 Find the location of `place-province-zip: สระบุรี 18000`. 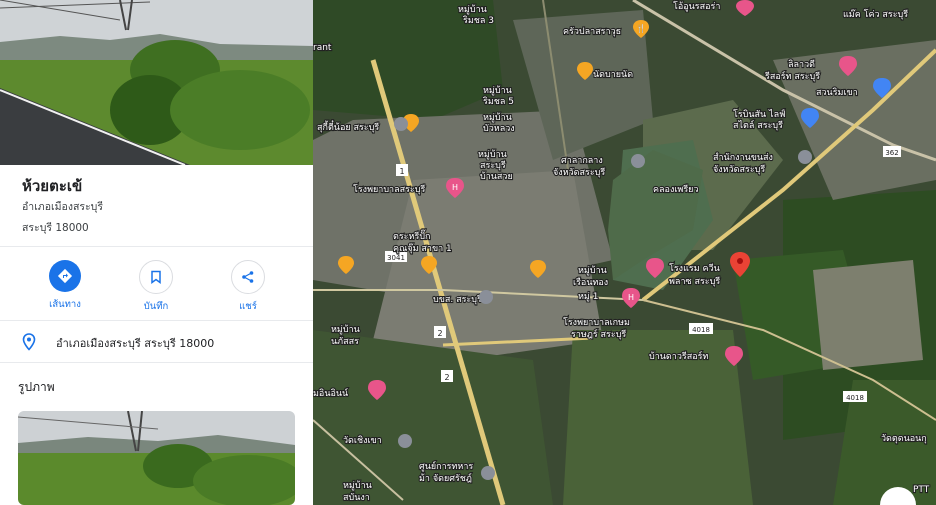

place-province-zip: สระบุรี 18000 is located at coordinates (55, 228).